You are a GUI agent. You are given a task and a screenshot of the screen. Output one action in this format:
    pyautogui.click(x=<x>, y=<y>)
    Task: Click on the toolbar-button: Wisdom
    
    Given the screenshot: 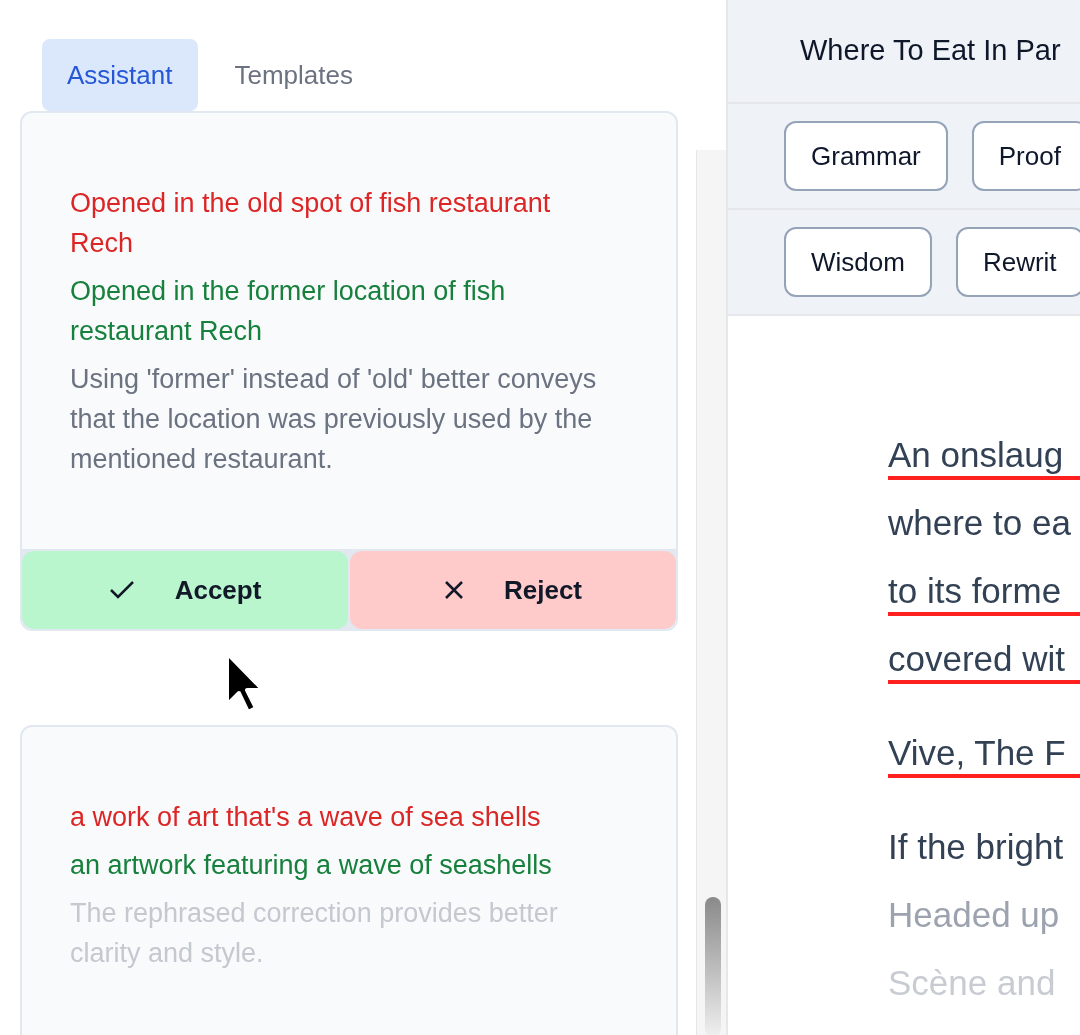 What is the action you would take?
    pyautogui.click(x=858, y=262)
    